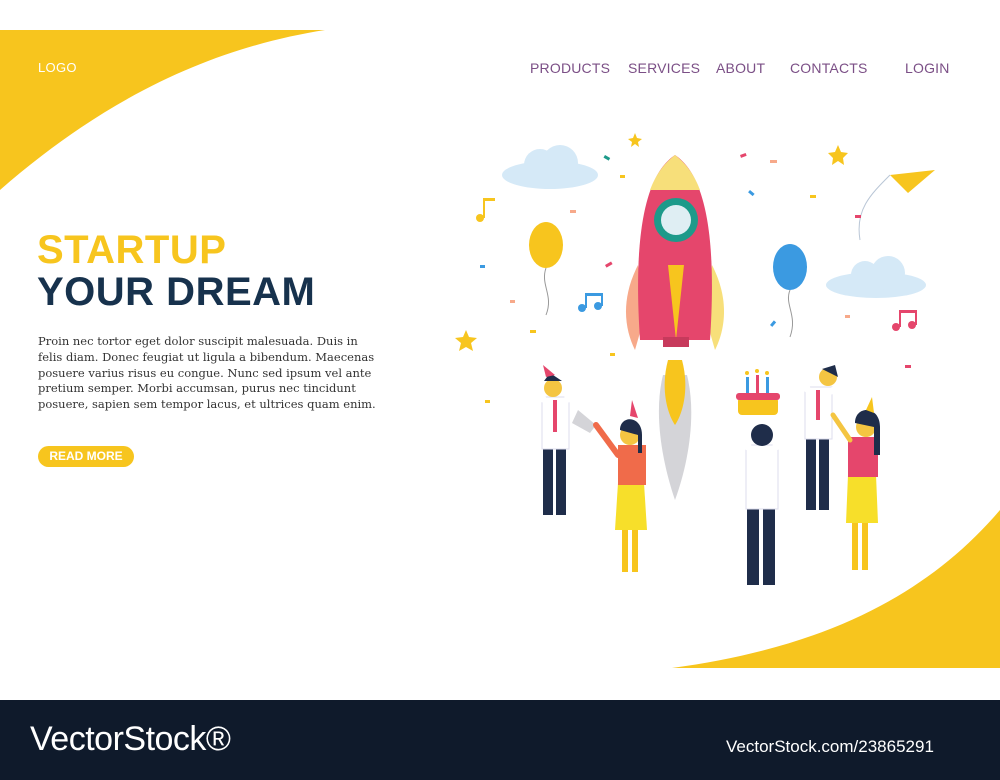  I want to click on rocket-icon, so click(675, 252).